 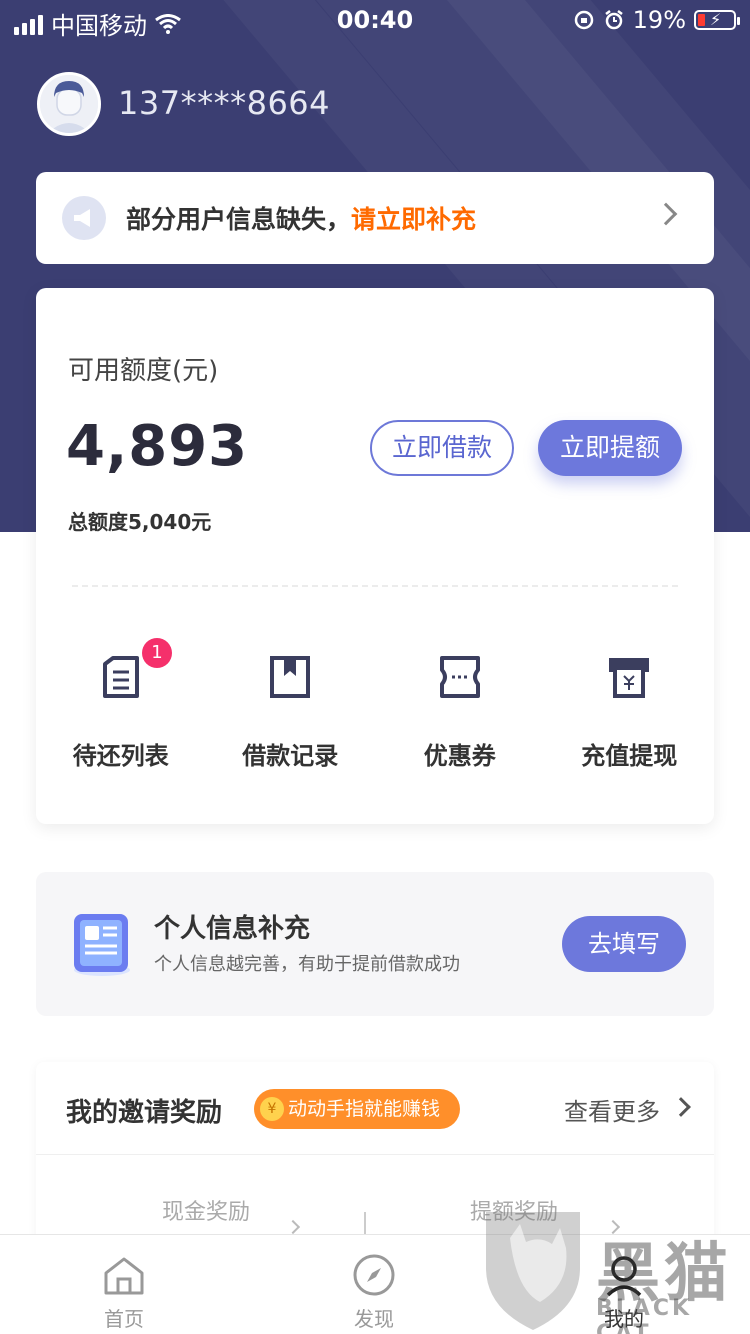 What do you see at coordinates (374, 1275) in the screenshot?
I see `discover-icon` at bounding box center [374, 1275].